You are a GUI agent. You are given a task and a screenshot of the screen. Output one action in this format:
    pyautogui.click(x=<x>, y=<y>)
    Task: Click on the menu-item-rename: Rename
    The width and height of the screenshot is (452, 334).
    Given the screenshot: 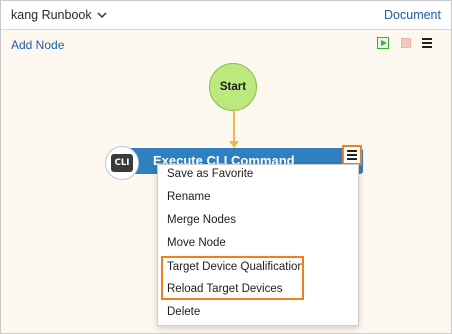 What is the action you would take?
    pyautogui.click(x=188, y=197)
    